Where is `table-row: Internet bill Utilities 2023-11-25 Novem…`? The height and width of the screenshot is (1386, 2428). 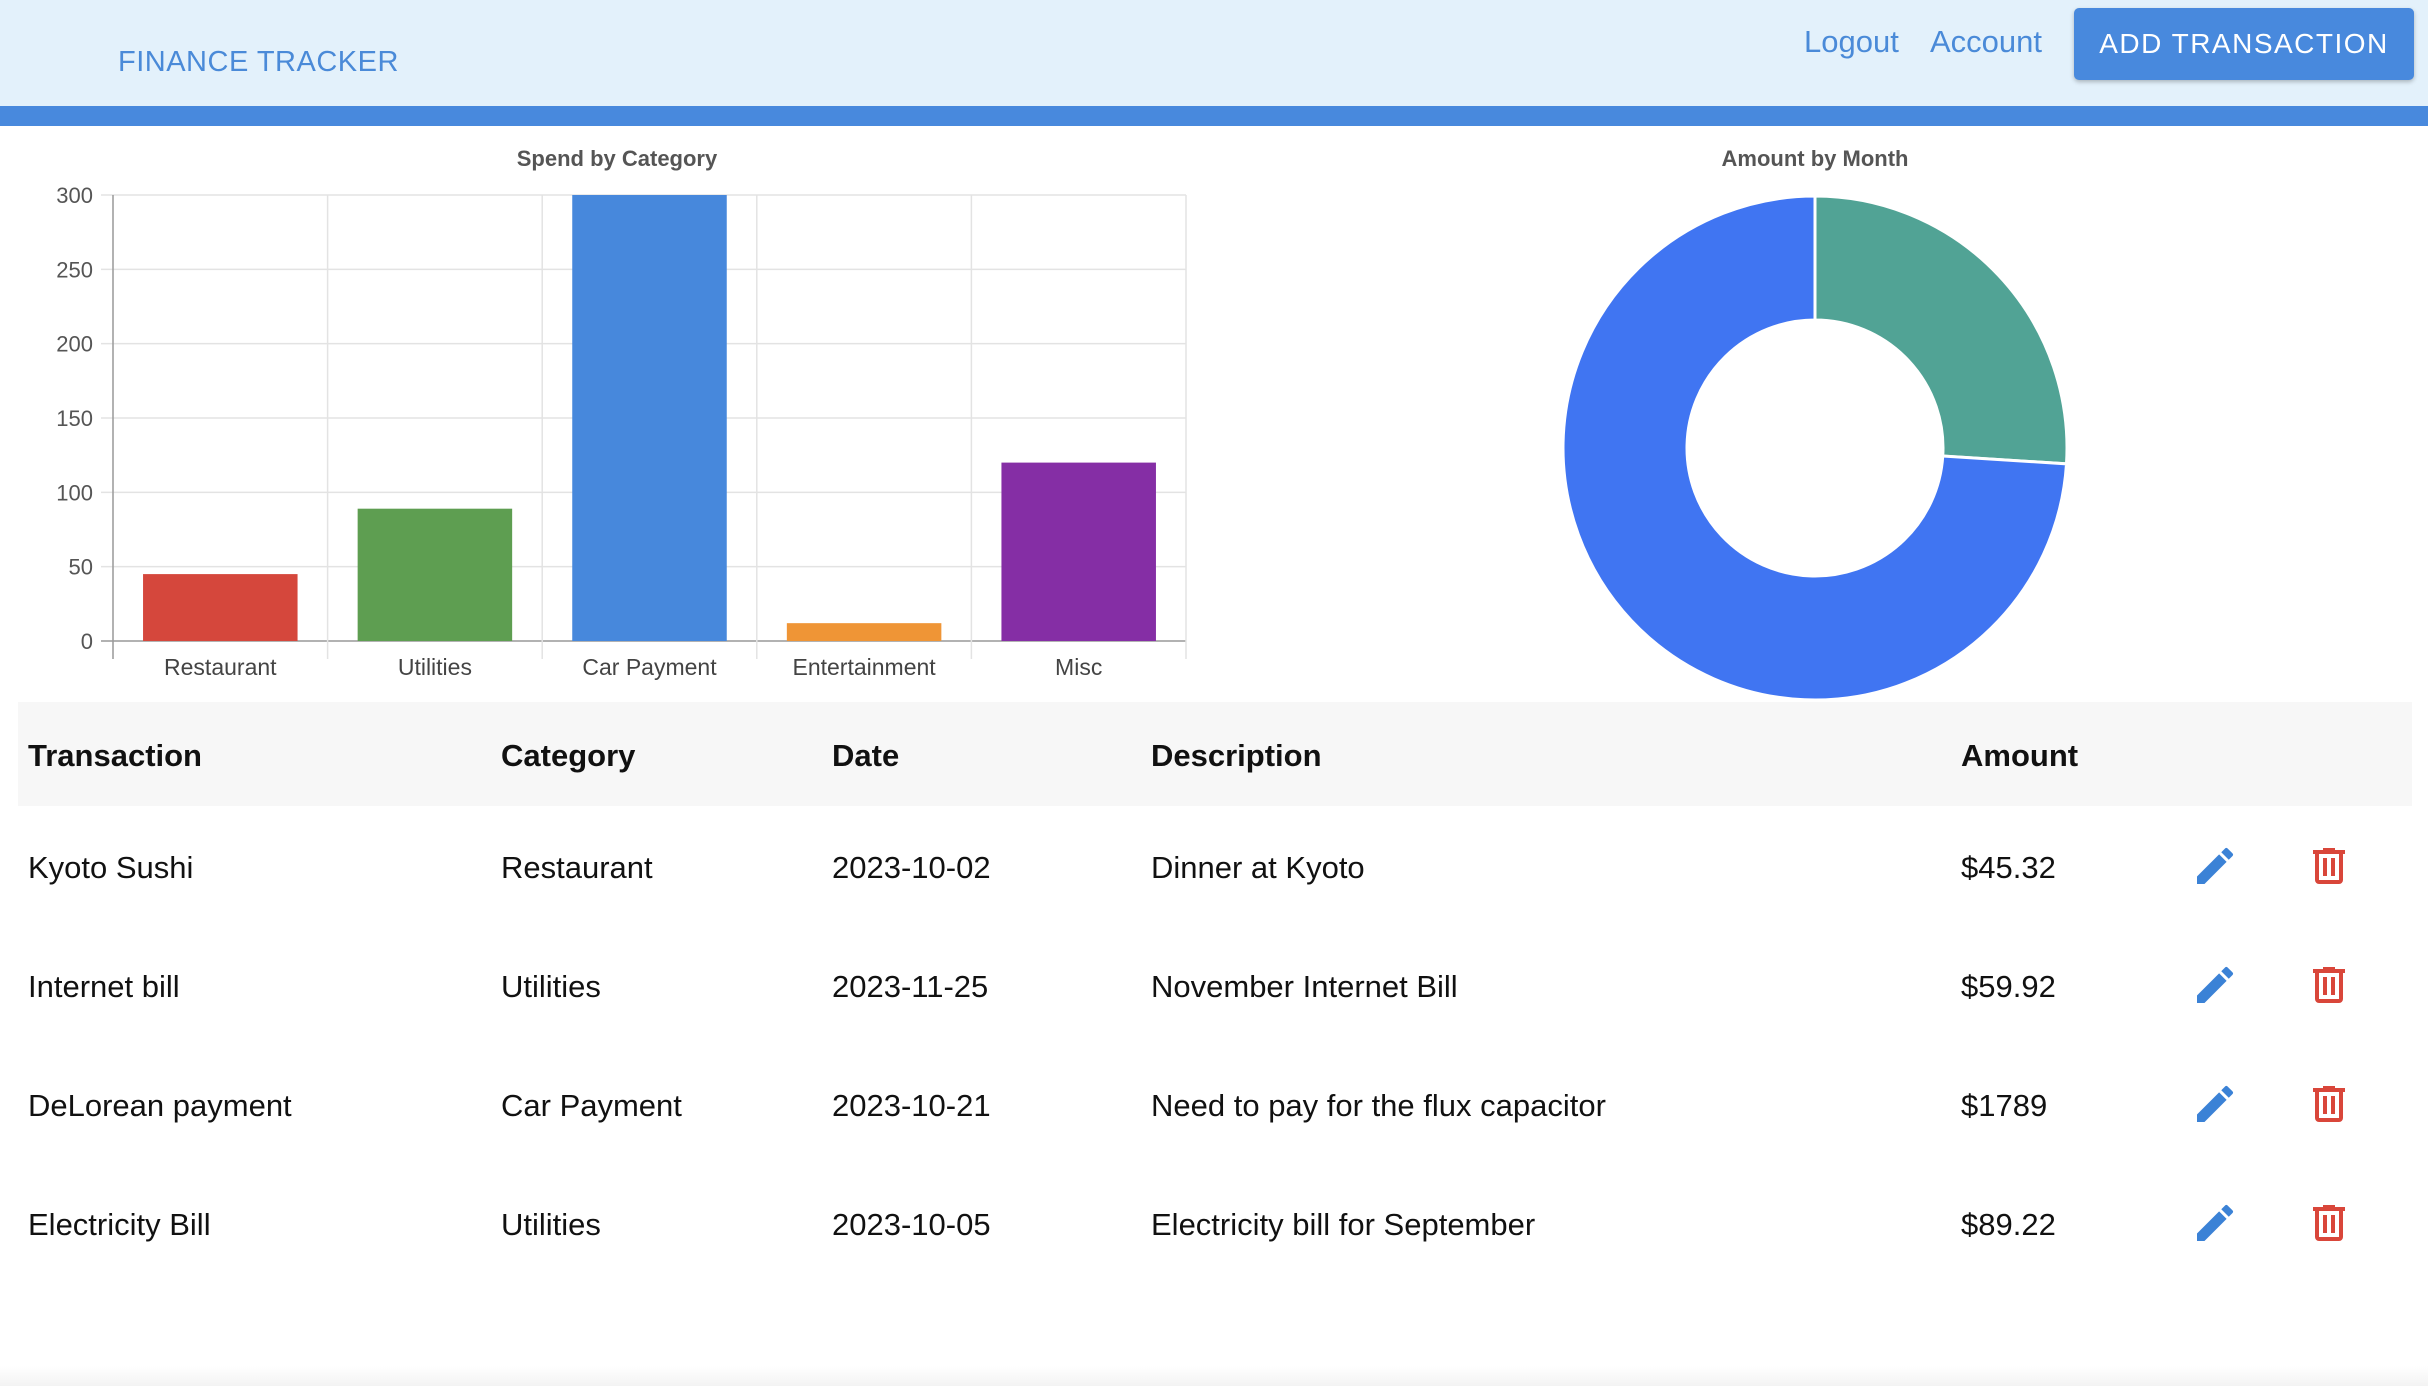
table-row: Internet bill Utilities 2023-11-25 Novem… is located at coordinates (1215, 984).